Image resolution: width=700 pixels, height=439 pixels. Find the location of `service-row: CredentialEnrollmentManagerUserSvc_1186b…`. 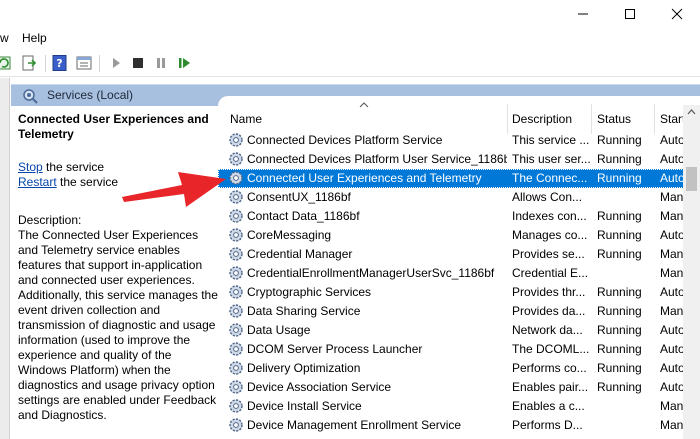

service-row: CredentialEnrollmentManagerUserSvc_1186b… is located at coordinates (459, 273).